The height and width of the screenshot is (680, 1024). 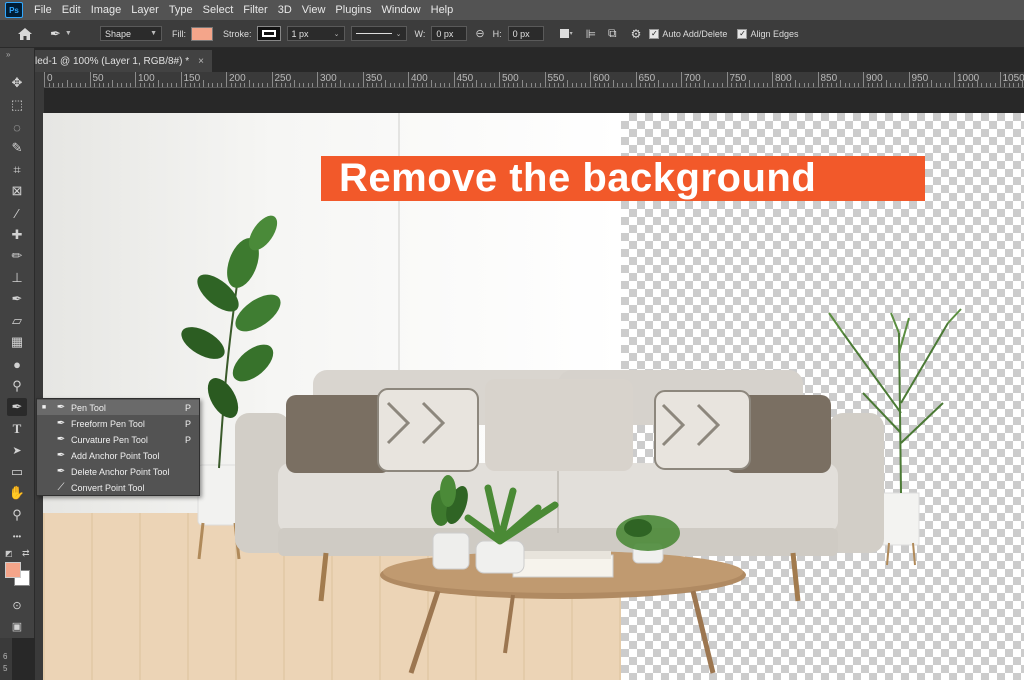 What do you see at coordinates (118, 471) in the screenshot?
I see `flyout-item-delete-anchor-point-tool: ✒ Delete Anchor Point Tool` at bounding box center [118, 471].